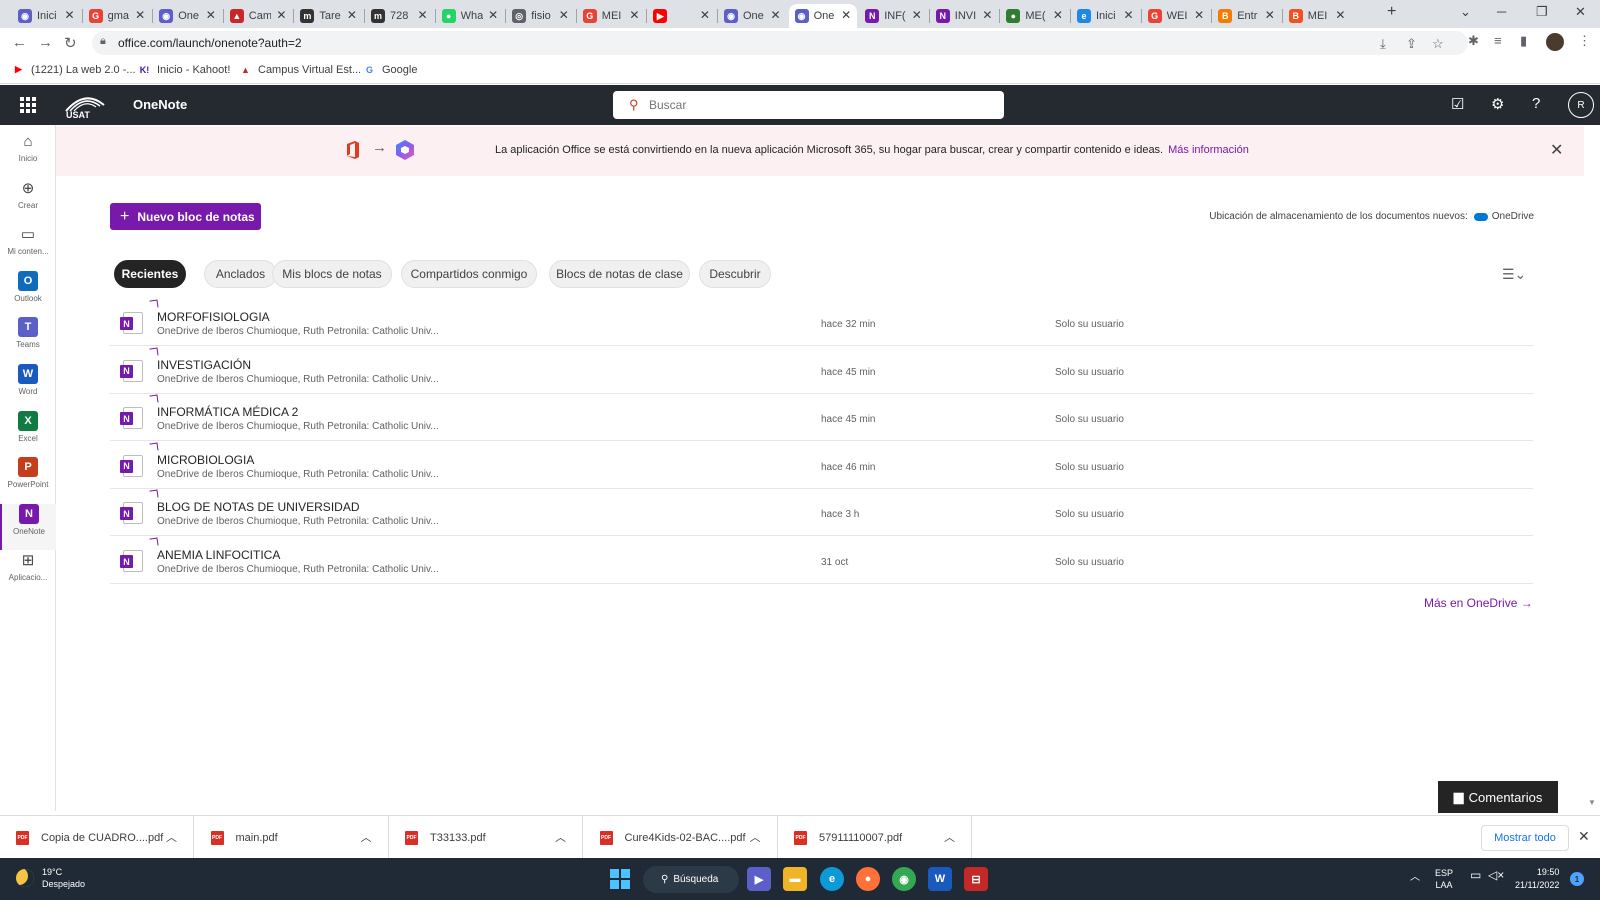 The image size is (1600, 900). Describe the element at coordinates (819, 105) in the screenshot. I see `search-input` at that location.